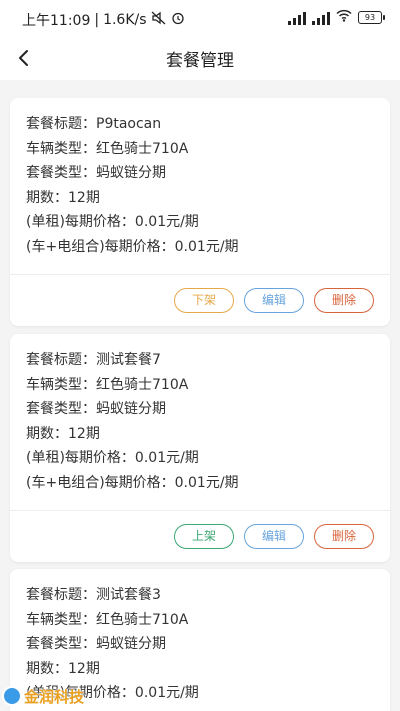 The width and height of the screenshot is (400, 711). What do you see at coordinates (371, 17) in the screenshot?
I see `battery-icon: 93` at bounding box center [371, 17].